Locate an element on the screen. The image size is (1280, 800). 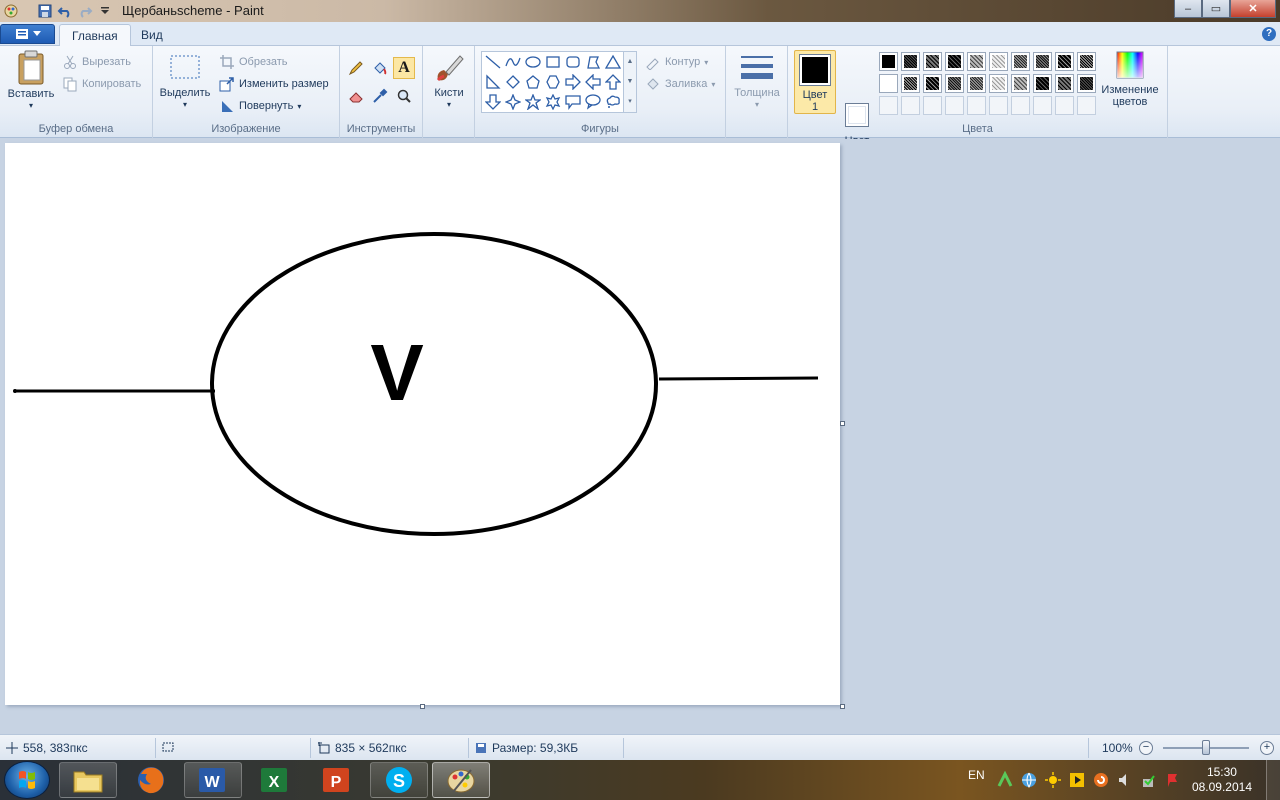
pentagon-shape is located at coordinates (533, 82).